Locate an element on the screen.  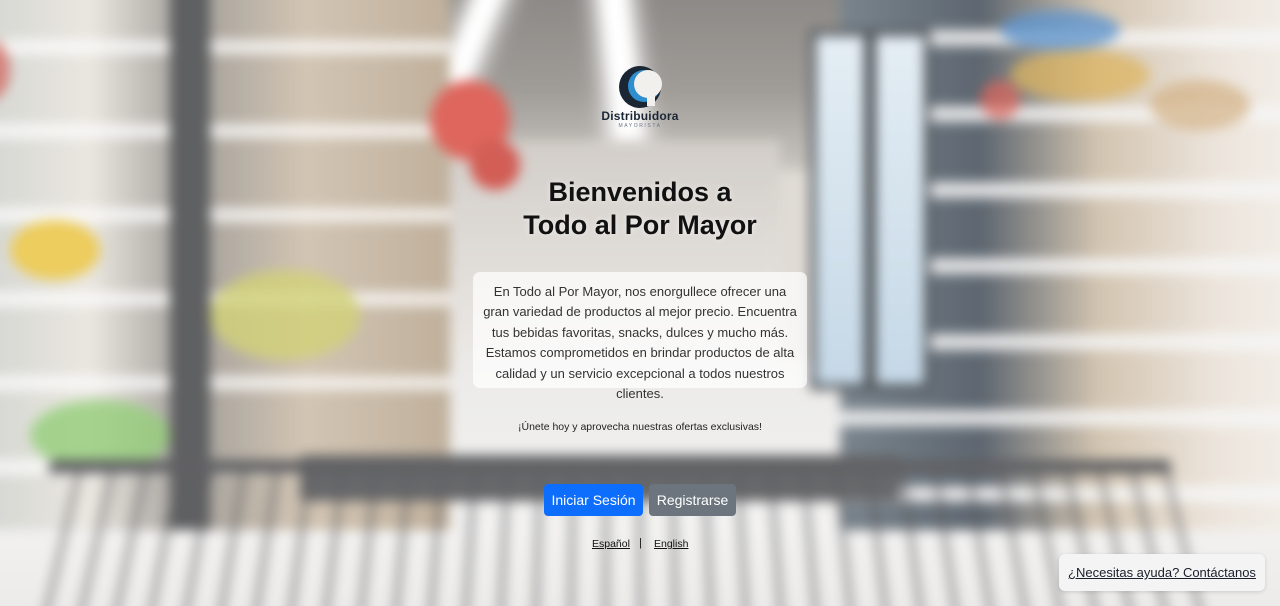
language-spanish-link: Español is located at coordinates (611, 544).